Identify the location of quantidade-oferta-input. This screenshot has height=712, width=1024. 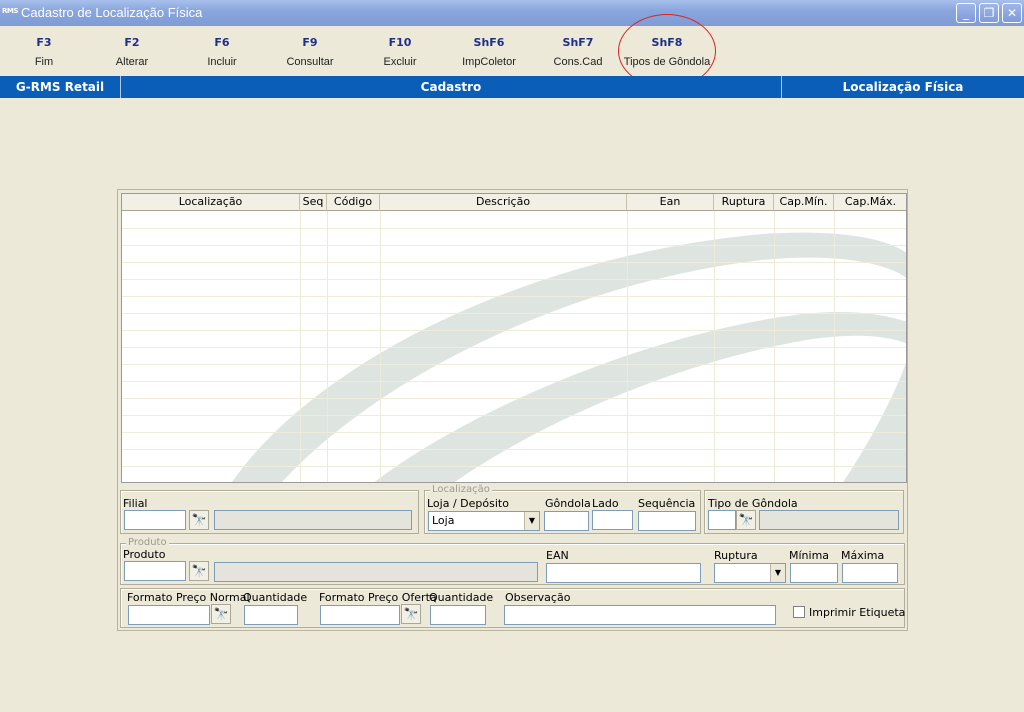
(458, 615).